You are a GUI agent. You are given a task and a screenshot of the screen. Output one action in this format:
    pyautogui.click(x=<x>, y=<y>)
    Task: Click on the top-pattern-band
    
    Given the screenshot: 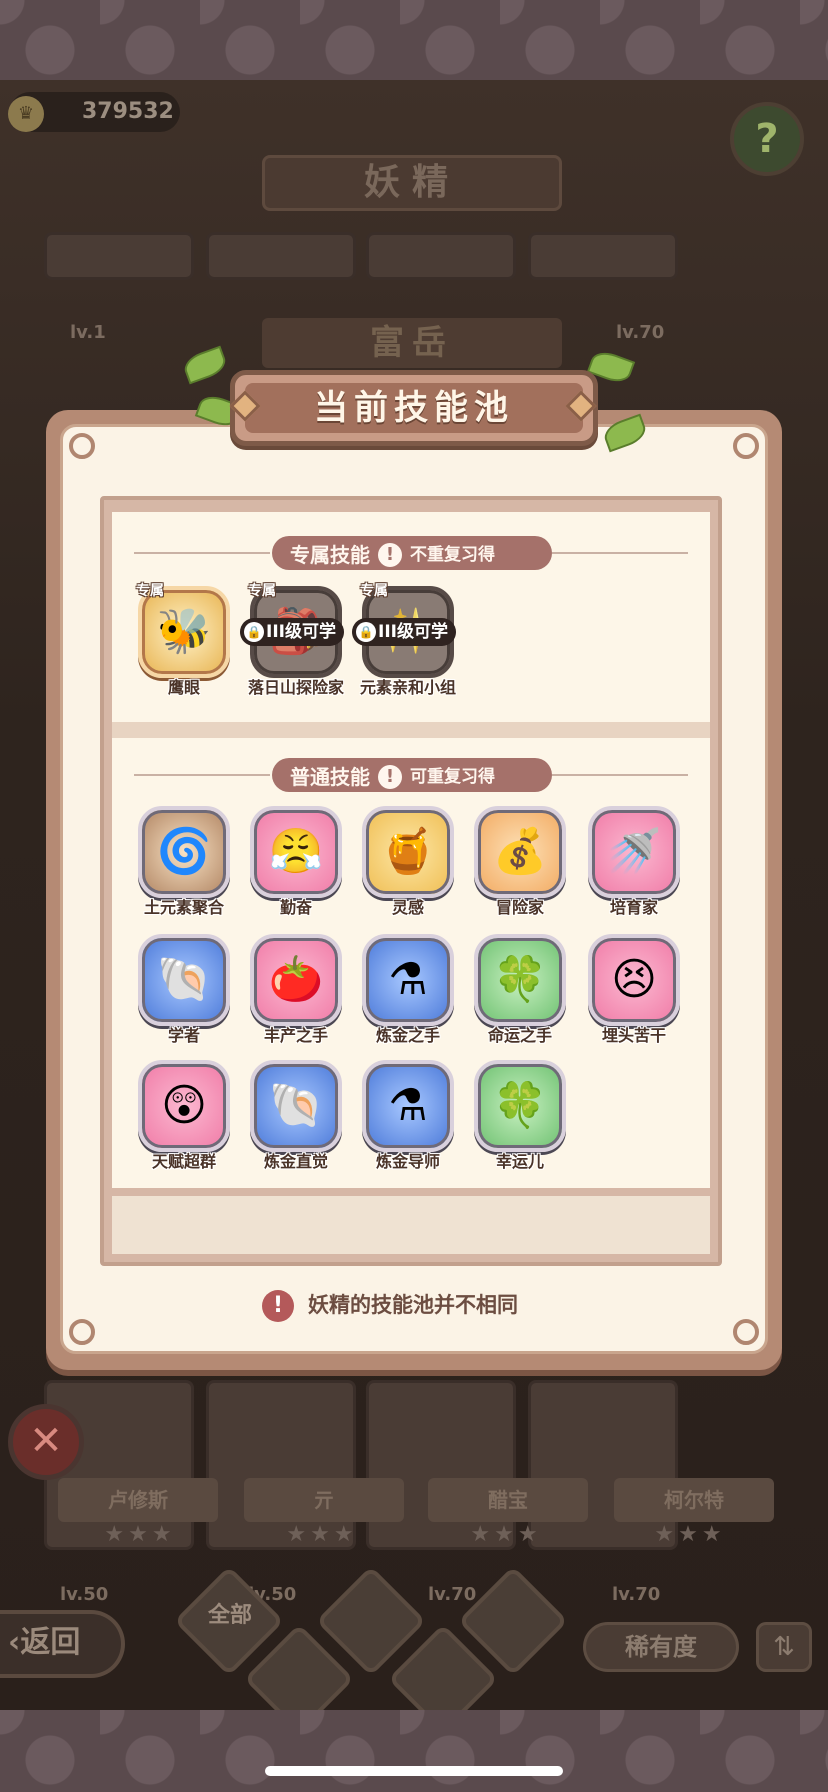 What is the action you would take?
    pyautogui.click(x=414, y=40)
    